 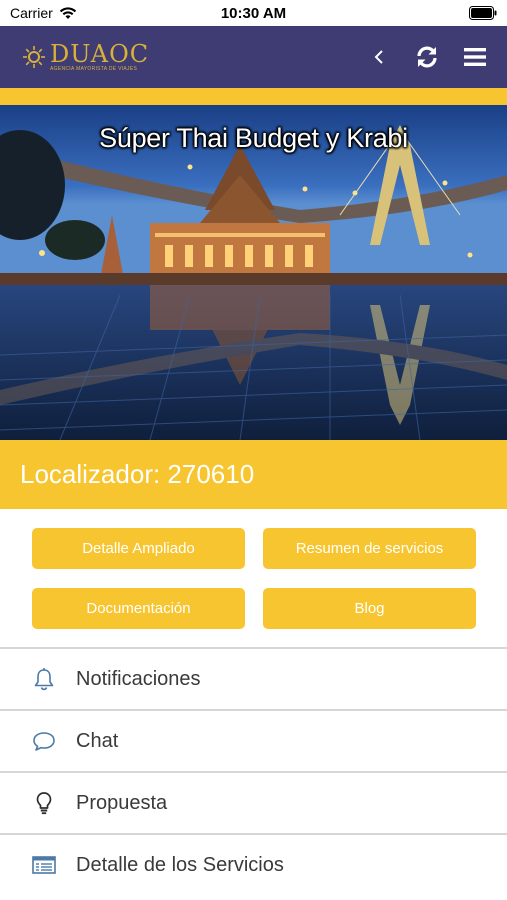 I want to click on trip-title: Súper Thai Budget y Krabi, so click(x=253, y=138).